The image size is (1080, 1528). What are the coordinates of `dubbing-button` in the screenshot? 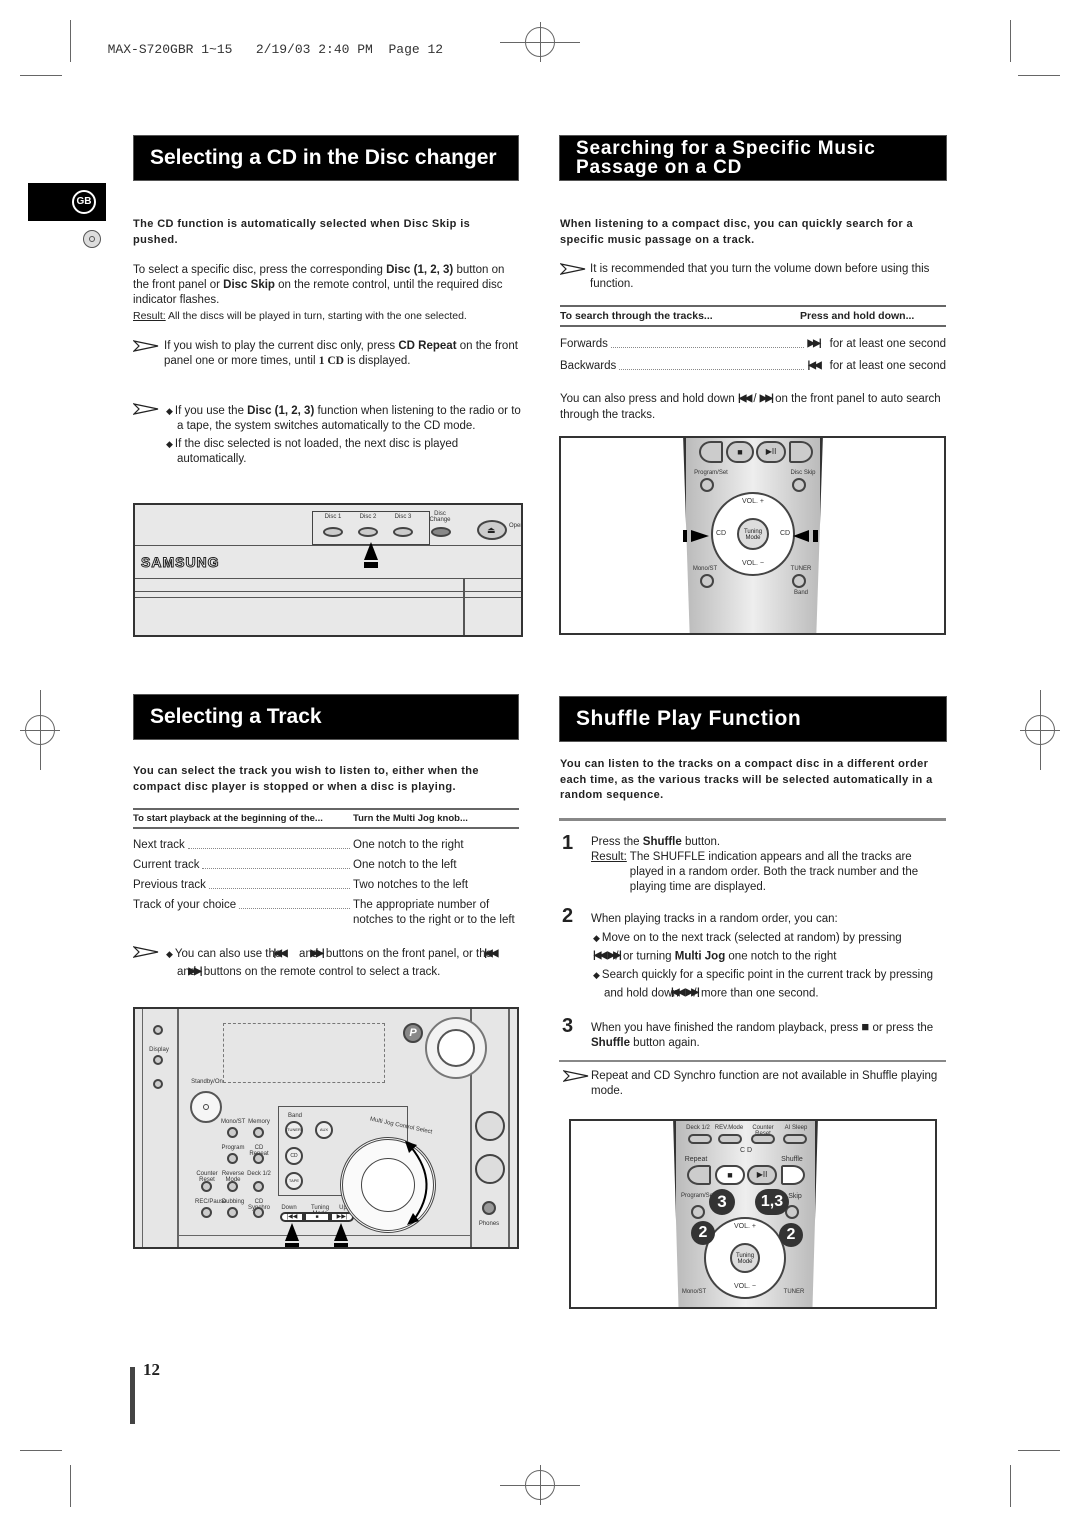 It's located at (232, 1212).